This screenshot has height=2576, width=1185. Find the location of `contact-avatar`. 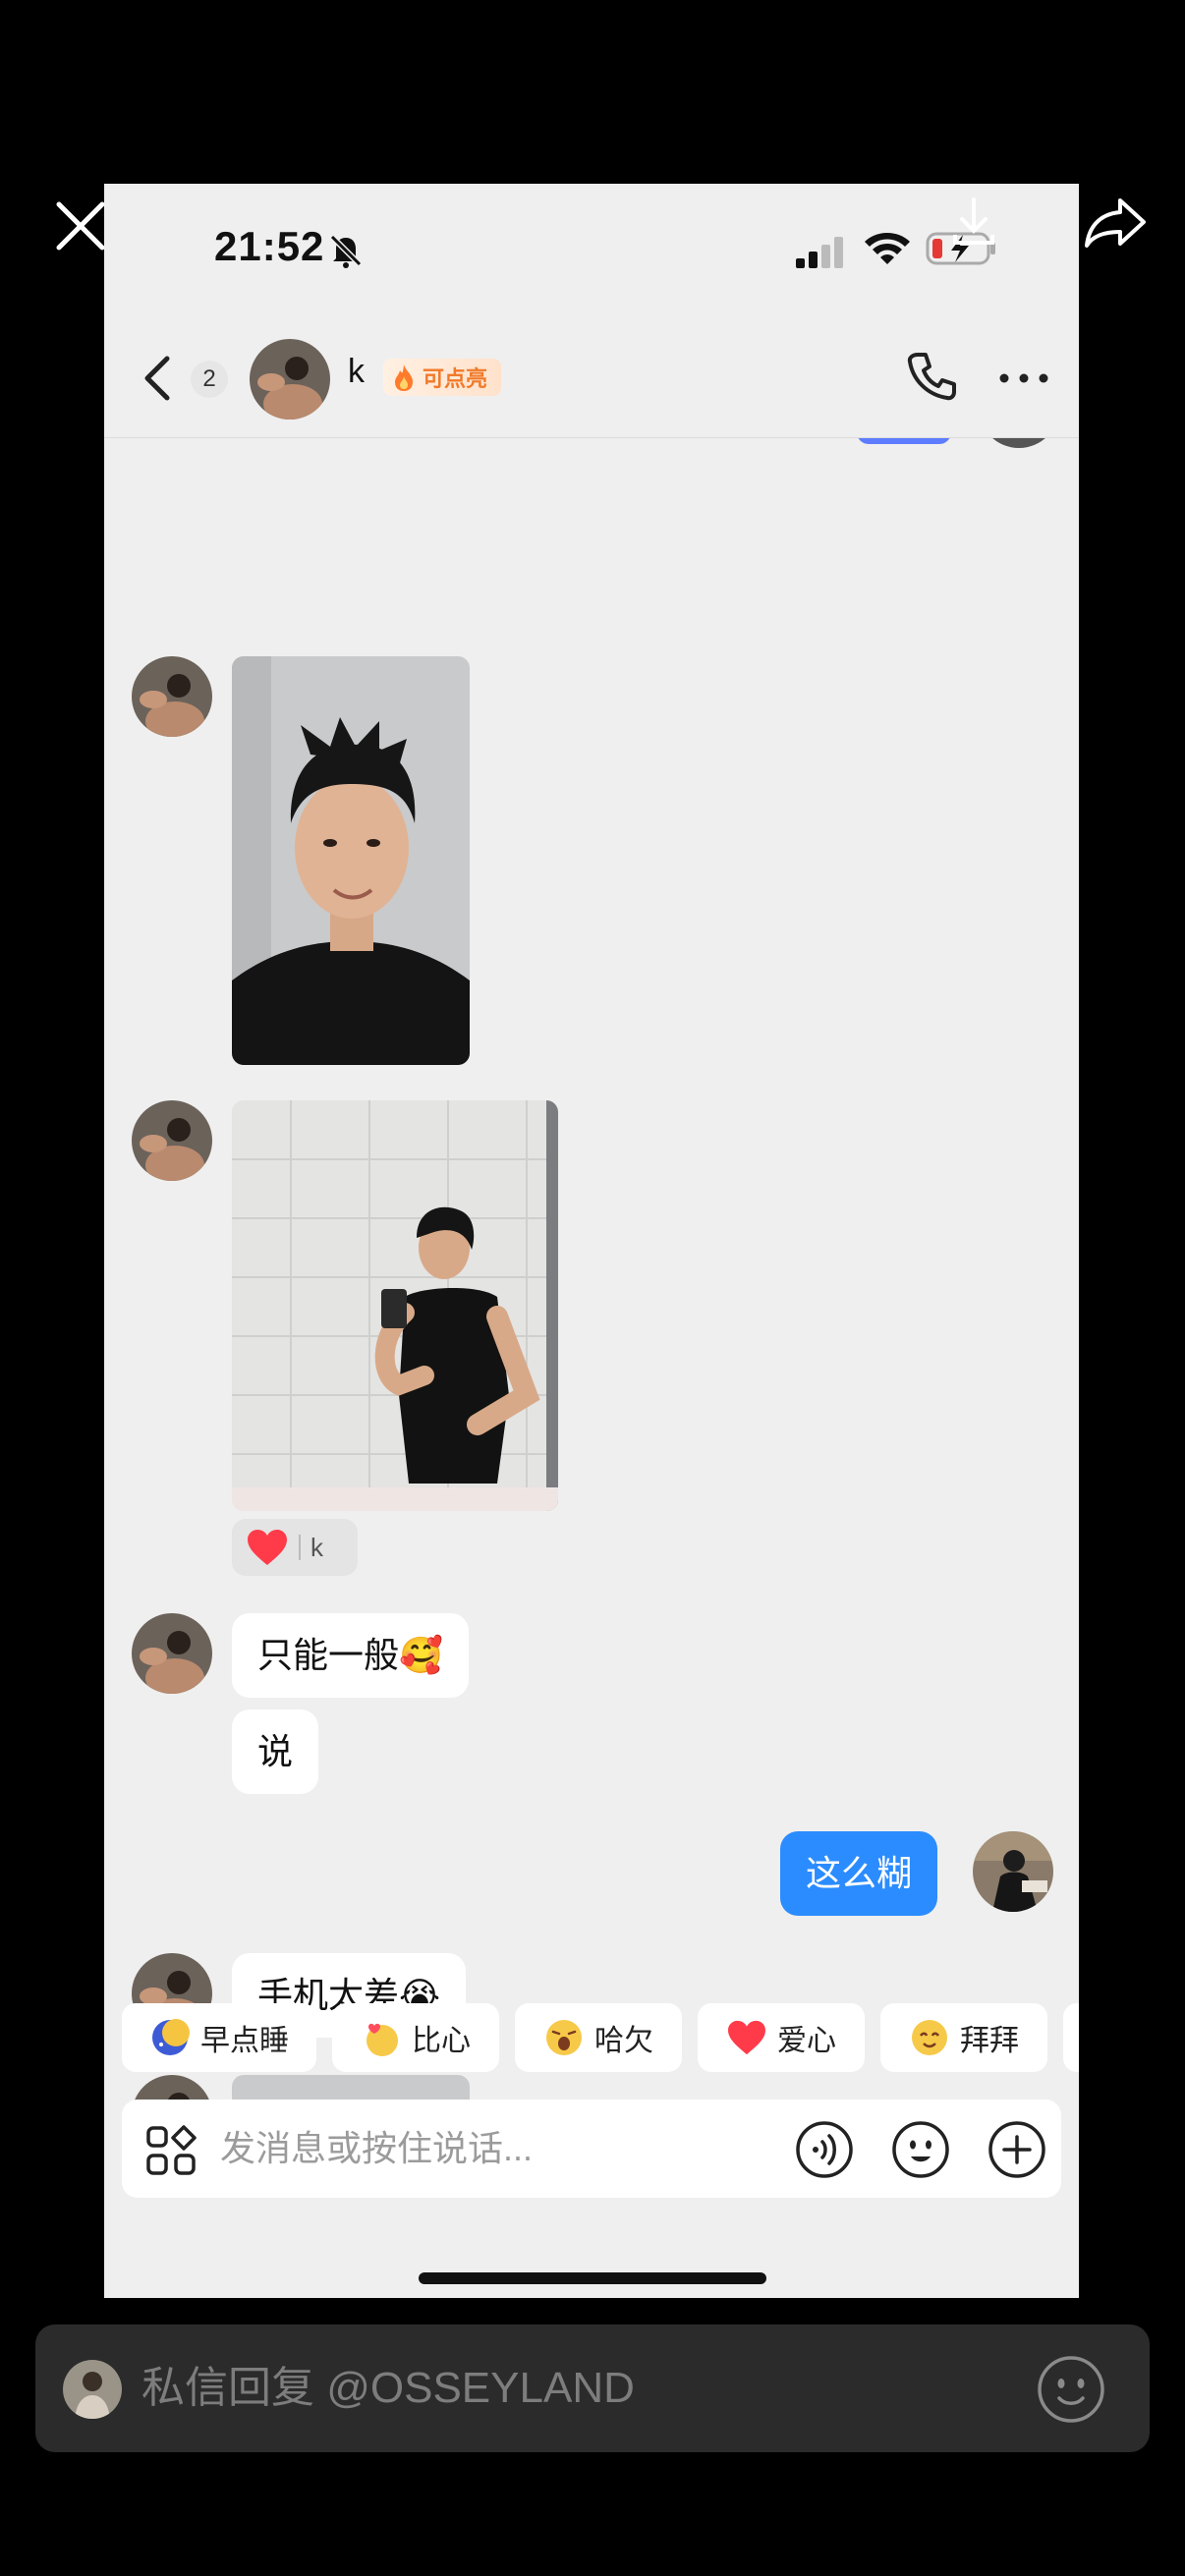

contact-avatar is located at coordinates (290, 379).